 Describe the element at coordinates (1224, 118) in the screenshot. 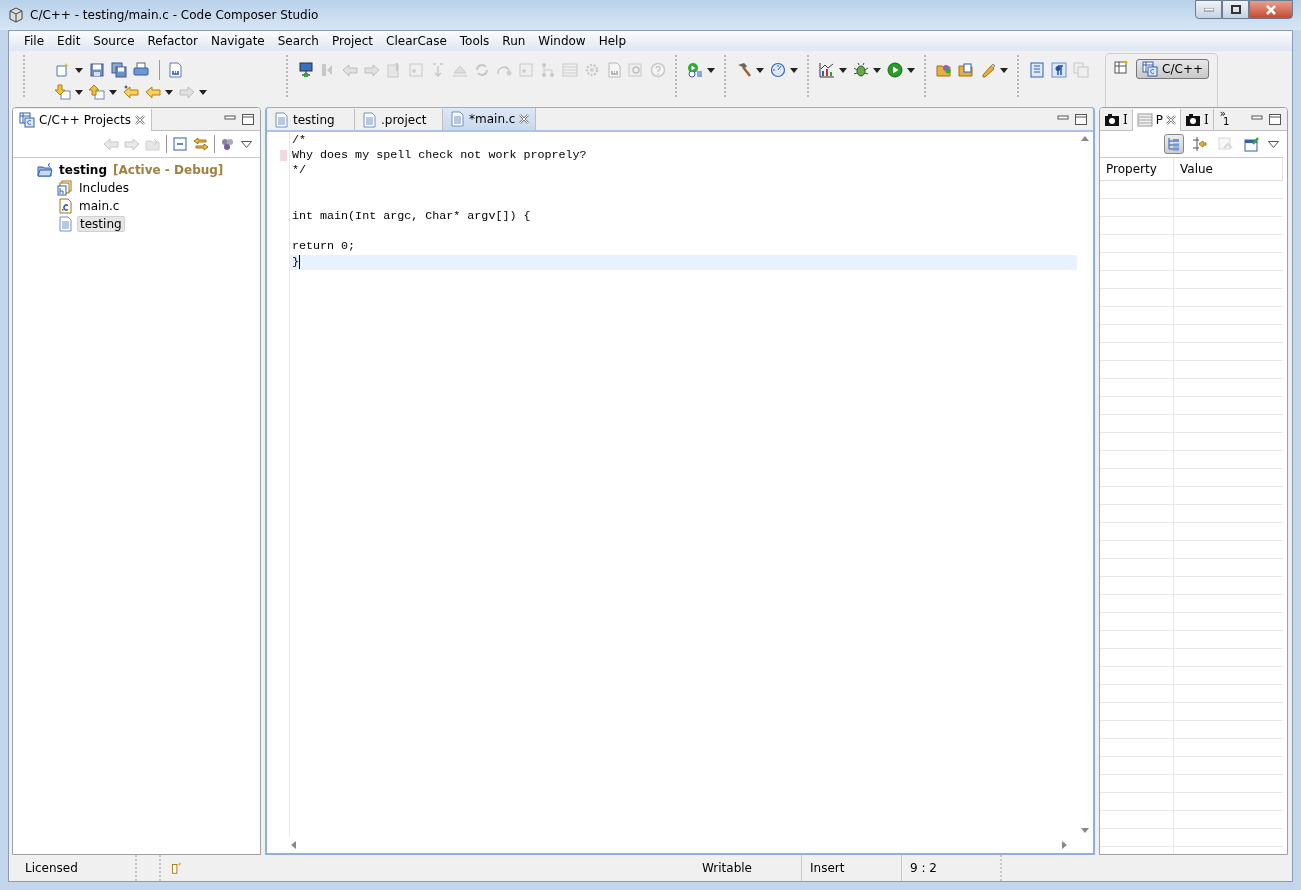

I see `more-views-button: » 1` at that location.